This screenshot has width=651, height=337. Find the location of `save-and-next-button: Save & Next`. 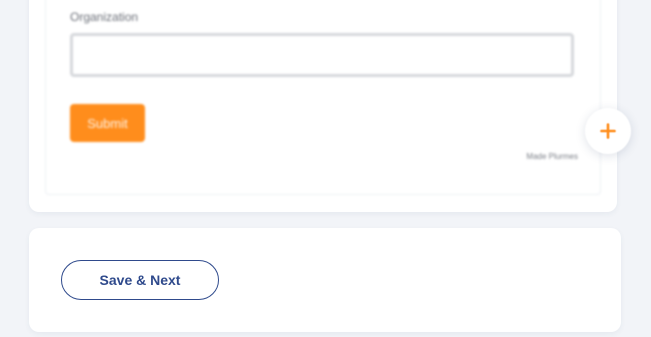

save-and-next-button: Save & Next is located at coordinates (140, 280).